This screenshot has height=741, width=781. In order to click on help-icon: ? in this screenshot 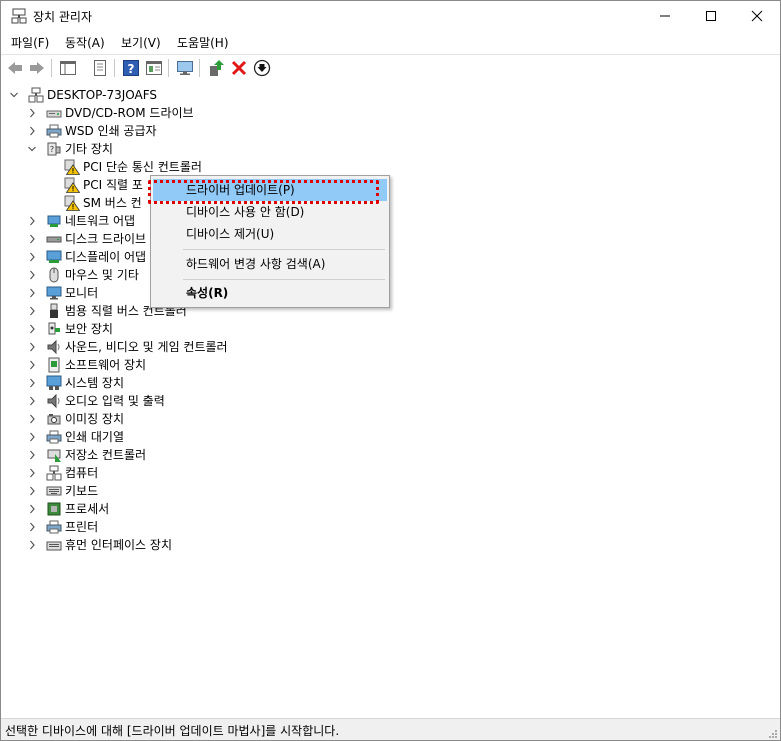, I will do `click(131, 68)`.